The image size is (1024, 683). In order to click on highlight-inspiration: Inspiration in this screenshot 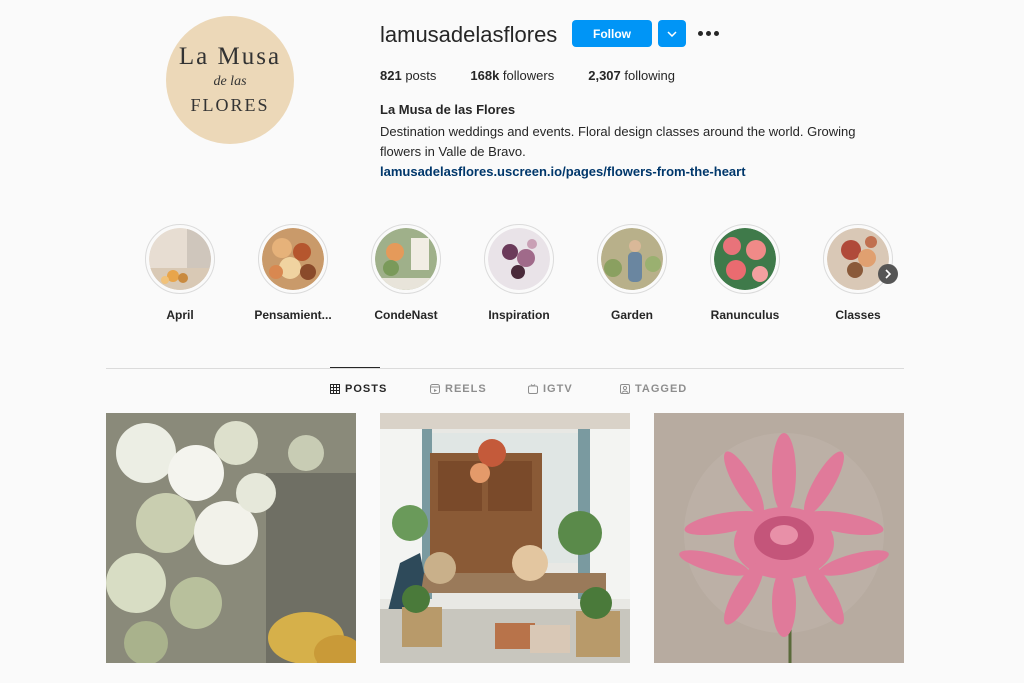, I will do `click(519, 273)`.